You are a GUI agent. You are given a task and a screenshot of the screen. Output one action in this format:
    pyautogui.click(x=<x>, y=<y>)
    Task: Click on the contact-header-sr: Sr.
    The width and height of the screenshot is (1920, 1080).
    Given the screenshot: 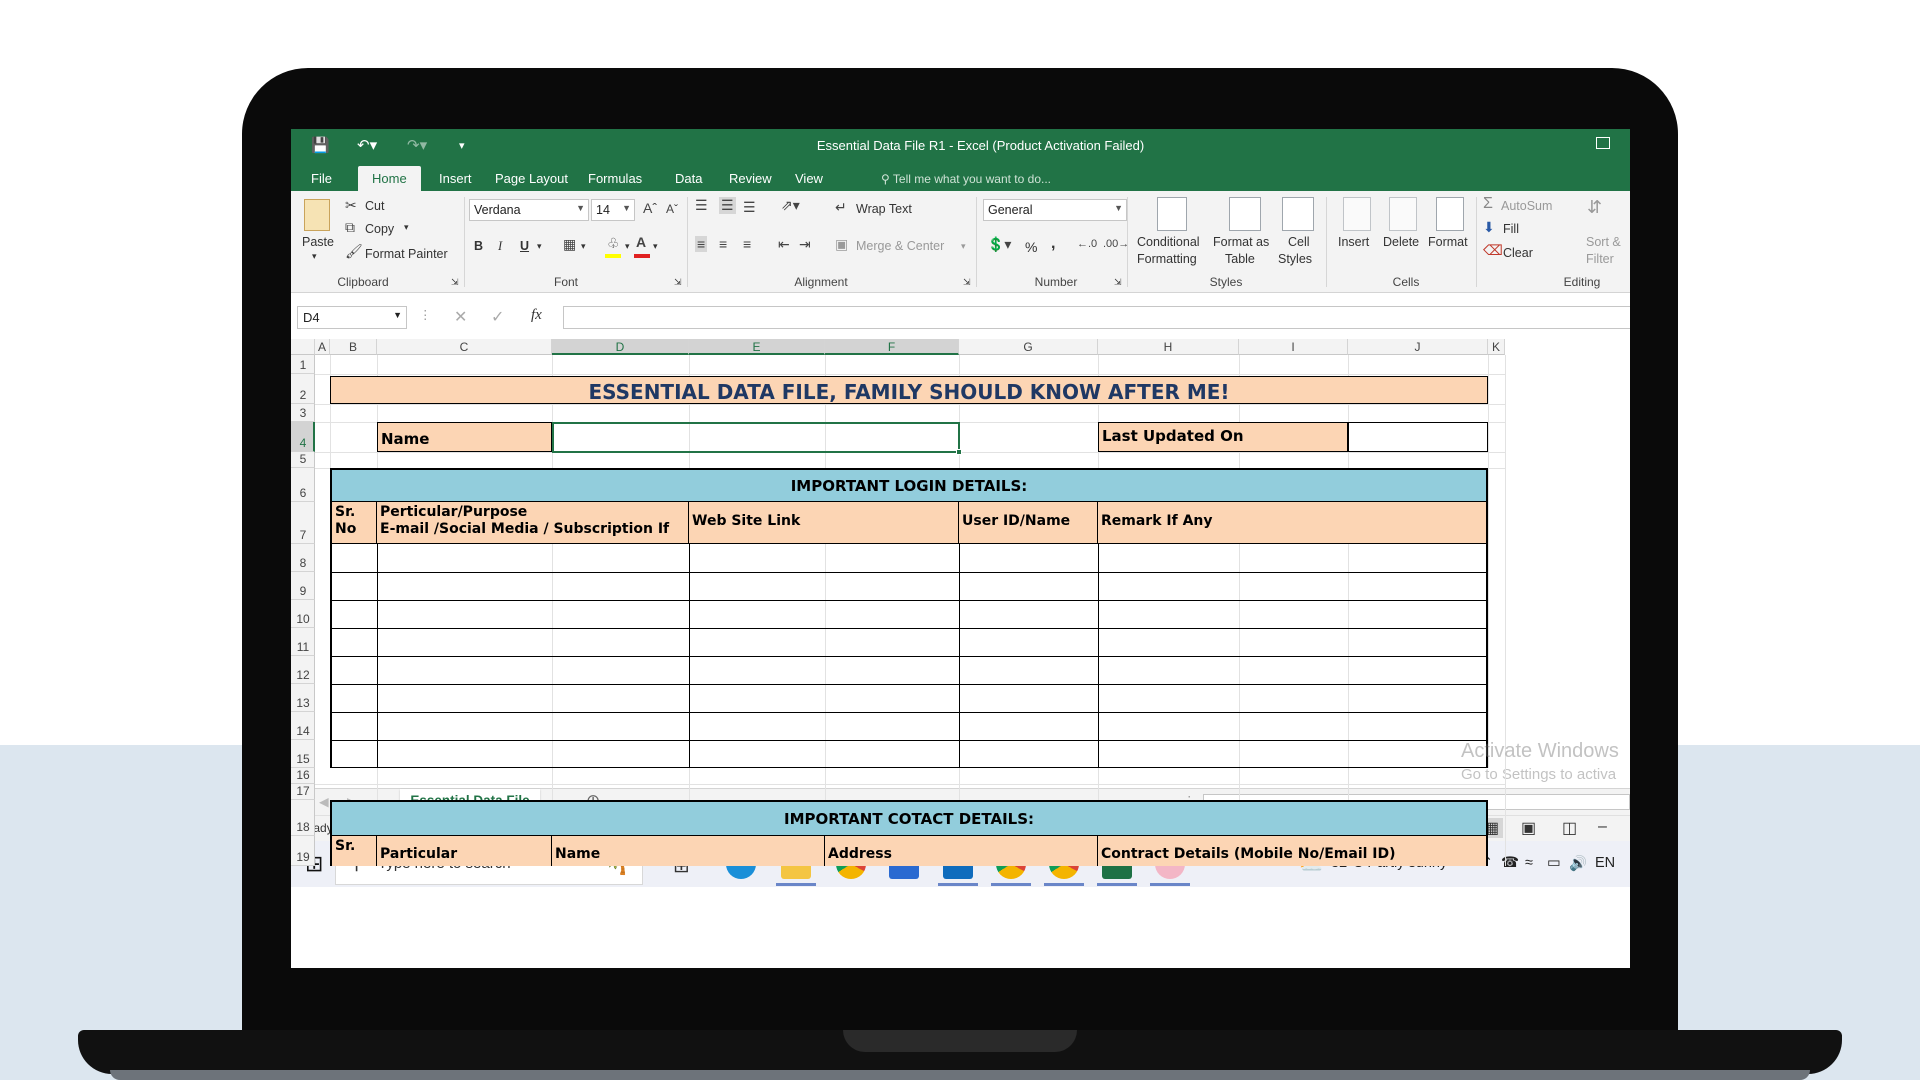 What is the action you would take?
    pyautogui.click(x=353, y=851)
    